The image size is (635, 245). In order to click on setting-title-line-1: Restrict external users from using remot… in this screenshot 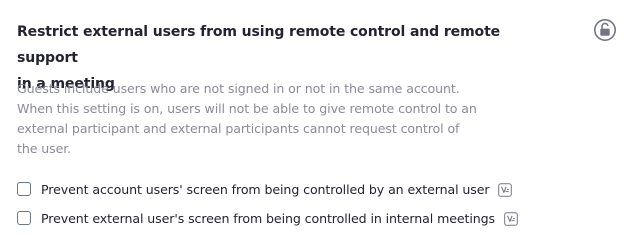, I will do `click(259, 45)`.